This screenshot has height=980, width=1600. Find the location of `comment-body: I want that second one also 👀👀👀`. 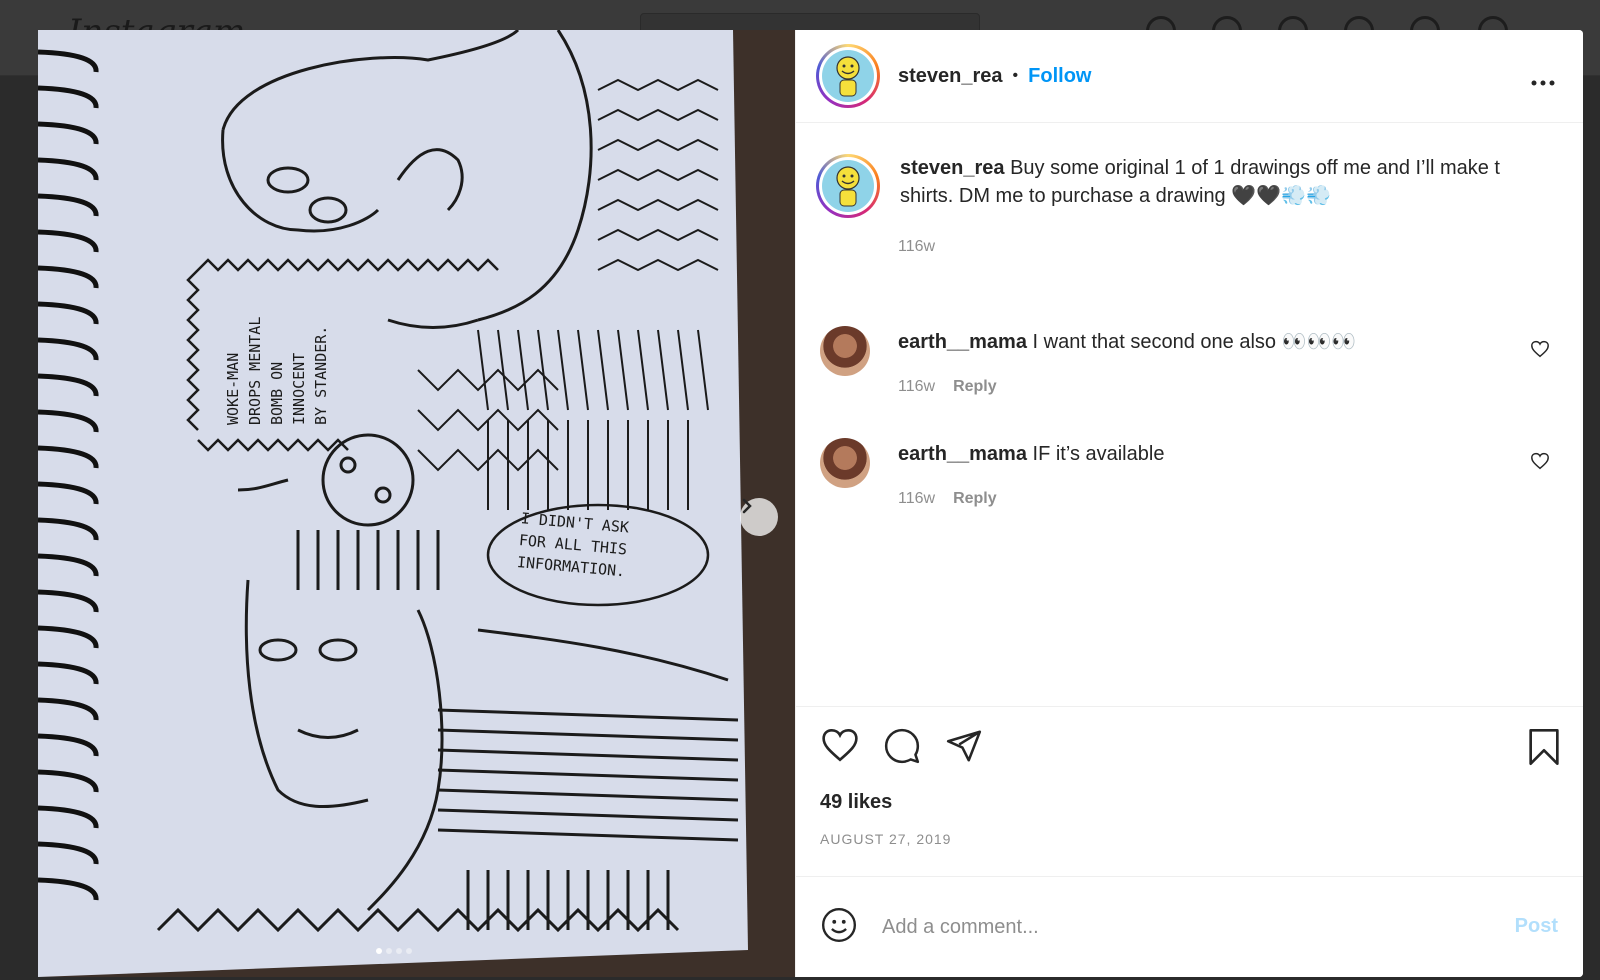

comment-body: I want that second one also 👀👀👀 is located at coordinates (1191, 342).